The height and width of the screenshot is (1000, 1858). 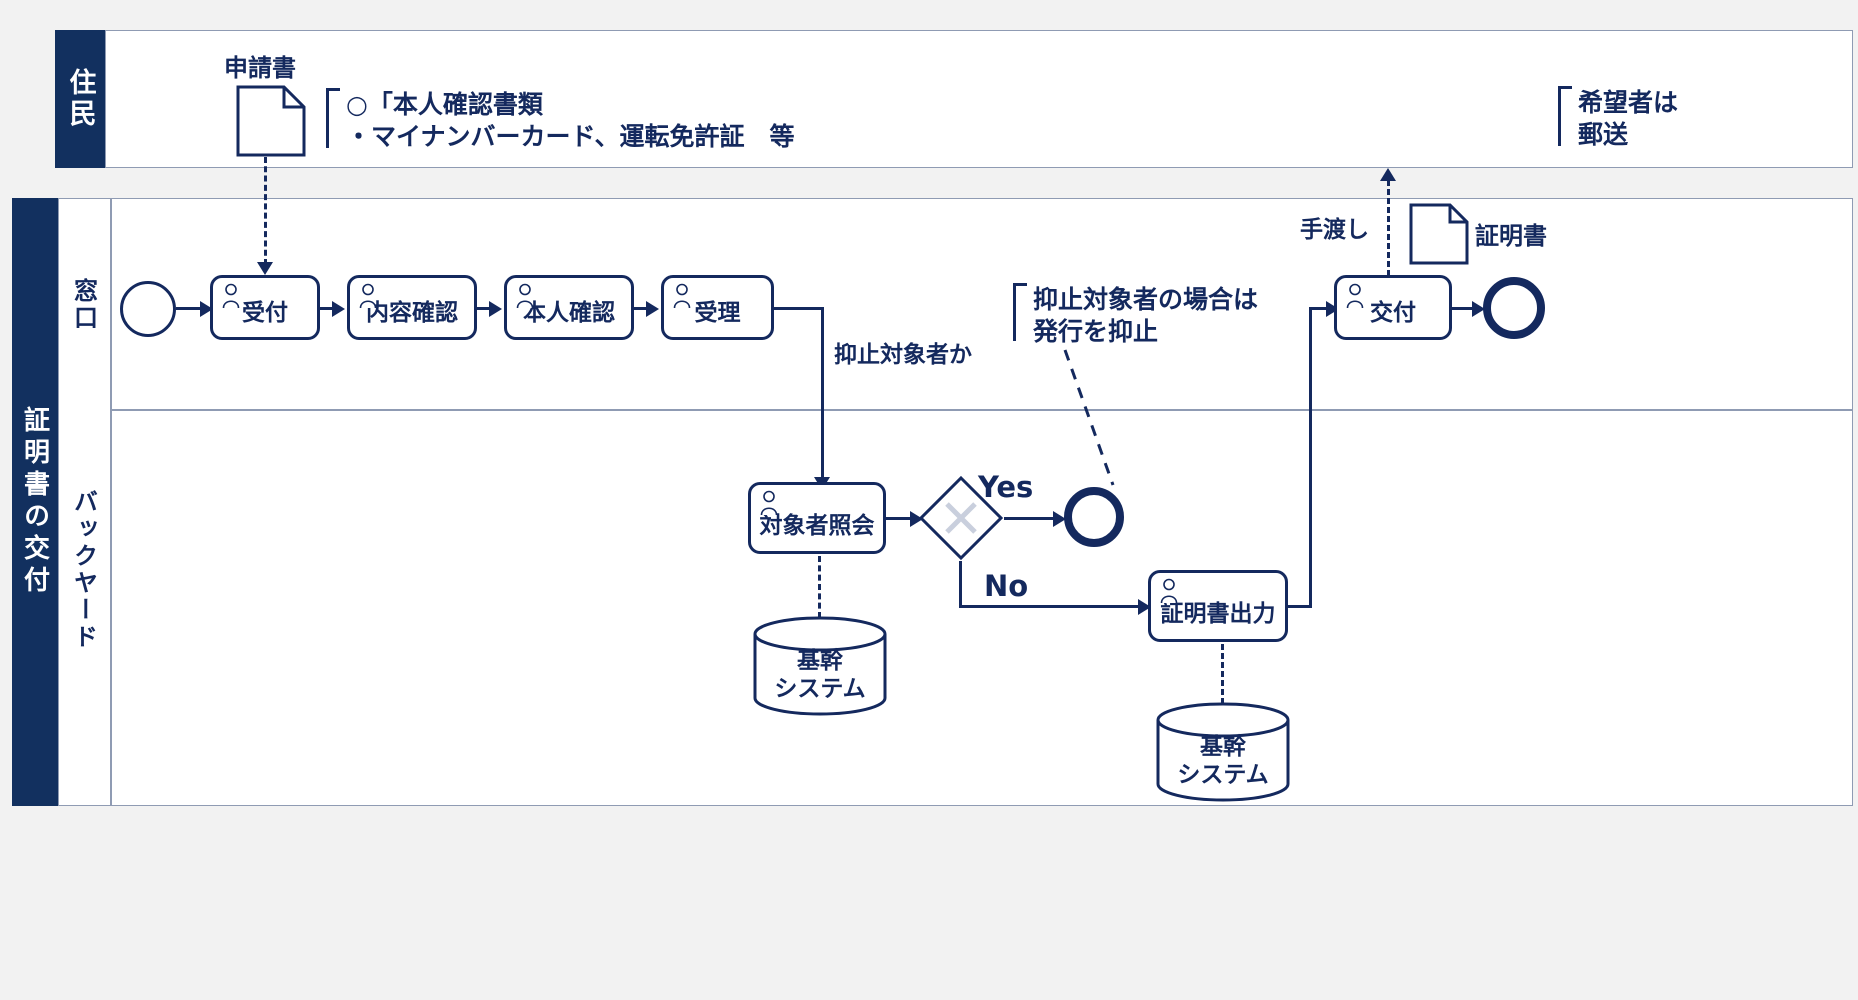 I want to click on database-core-system-2-label: 基幹 システム, so click(x=1223, y=761).